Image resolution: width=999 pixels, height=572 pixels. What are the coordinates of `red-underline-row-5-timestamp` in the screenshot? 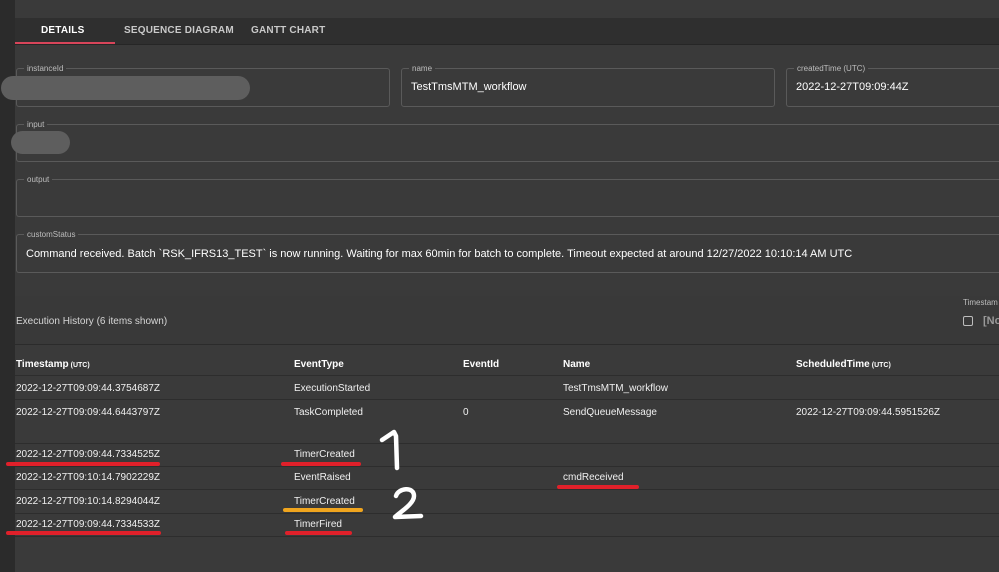 It's located at (83, 533).